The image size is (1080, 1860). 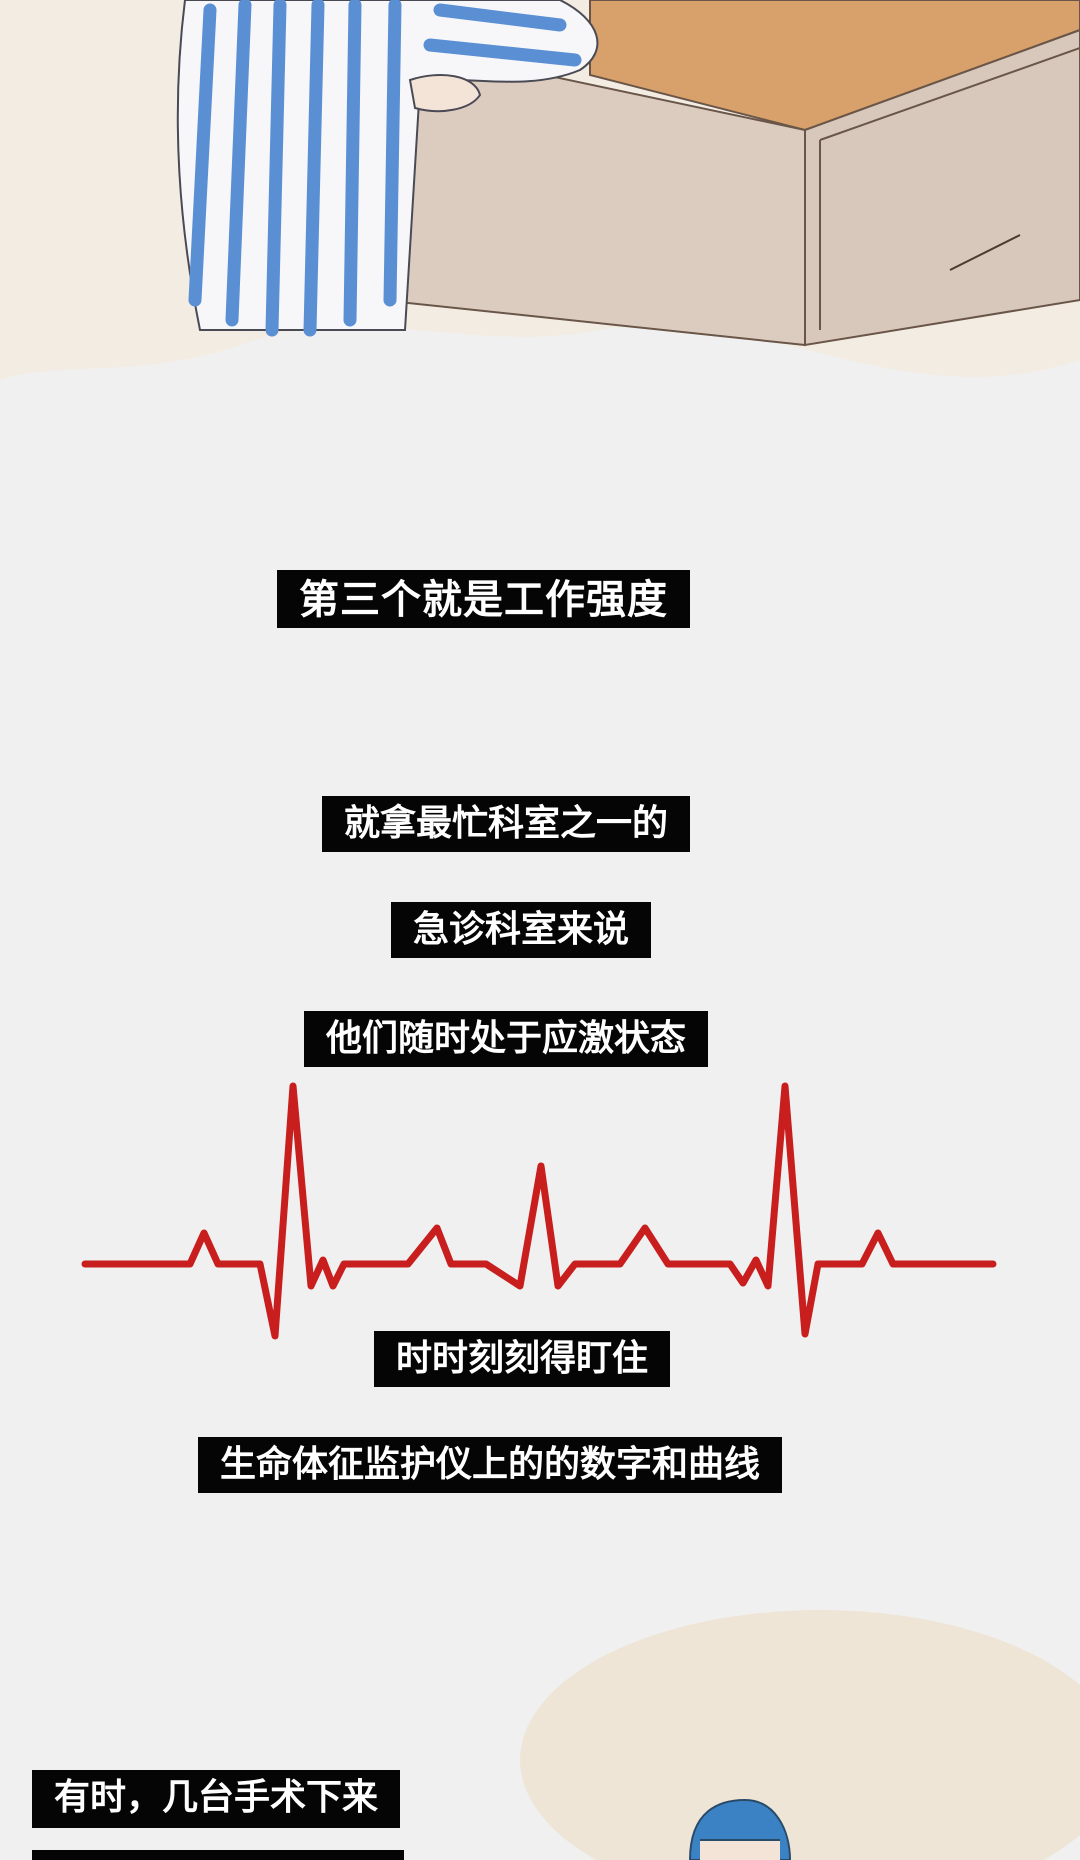 I want to click on heartbeat-line-icon, so click(x=539, y=1211).